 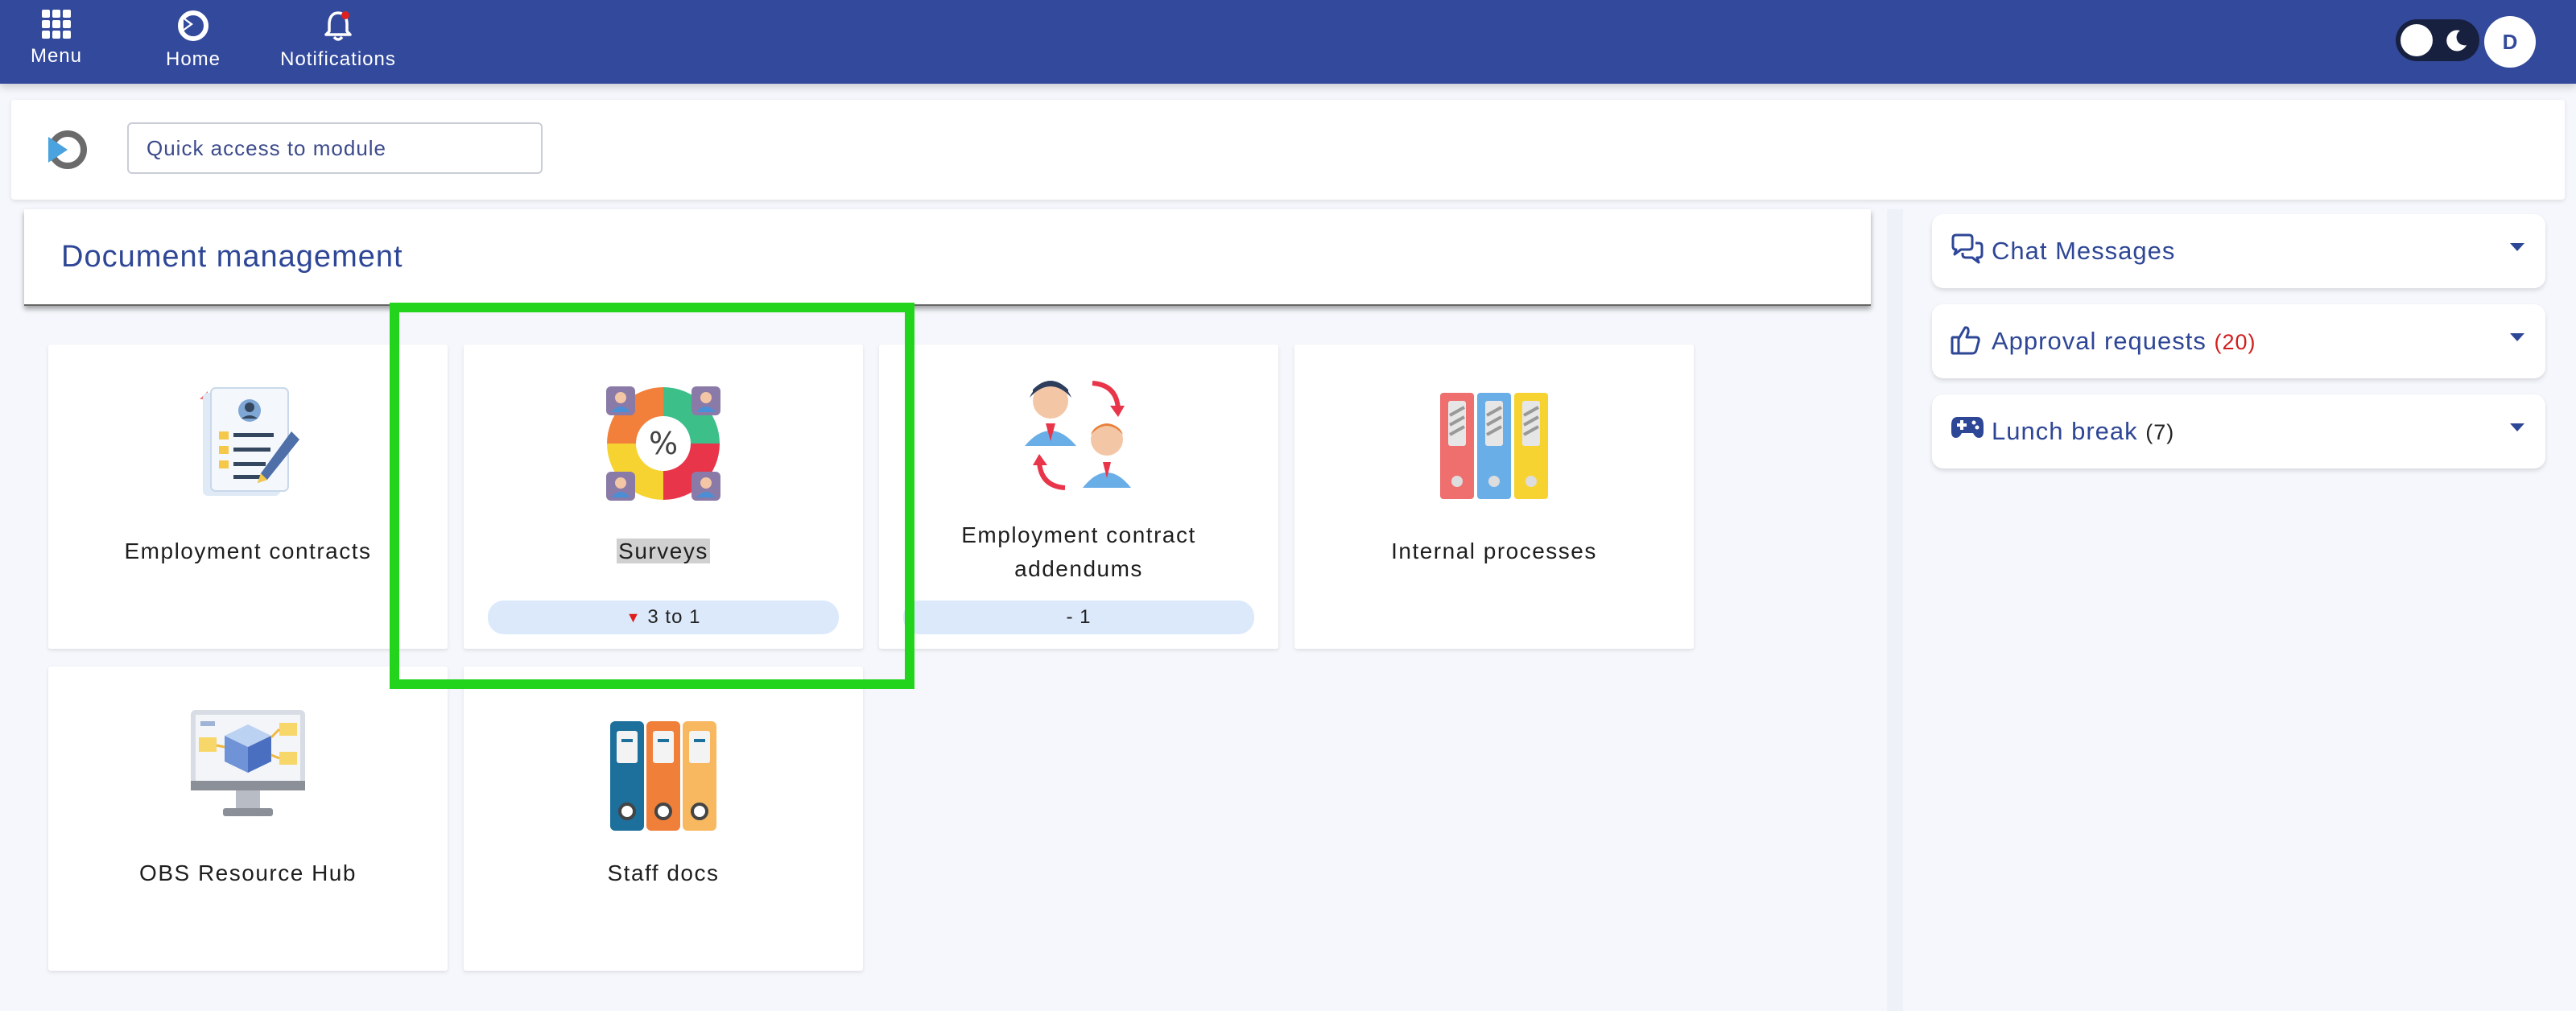 What do you see at coordinates (1288, 150) in the screenshot?
I see `quick-access-bar` at bounding box center [1288, 150].